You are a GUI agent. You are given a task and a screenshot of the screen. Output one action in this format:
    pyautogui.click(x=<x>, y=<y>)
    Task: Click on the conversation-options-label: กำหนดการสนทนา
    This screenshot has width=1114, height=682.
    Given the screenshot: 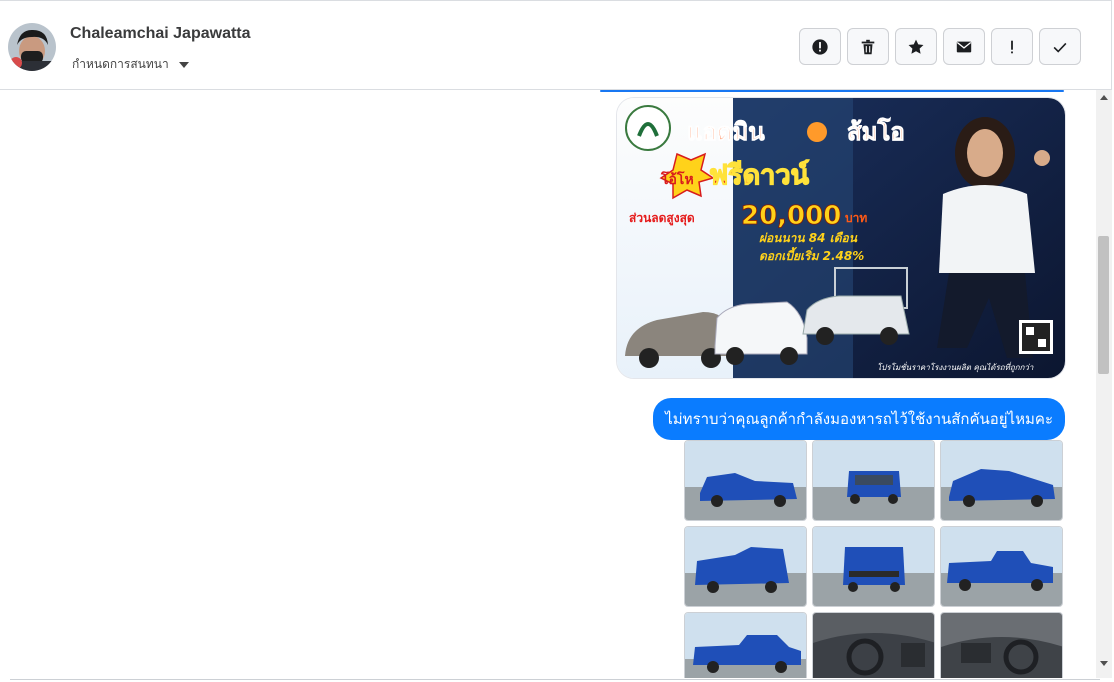 What is the action you would take?
    pyautogui.click(x=120, y=64)
    